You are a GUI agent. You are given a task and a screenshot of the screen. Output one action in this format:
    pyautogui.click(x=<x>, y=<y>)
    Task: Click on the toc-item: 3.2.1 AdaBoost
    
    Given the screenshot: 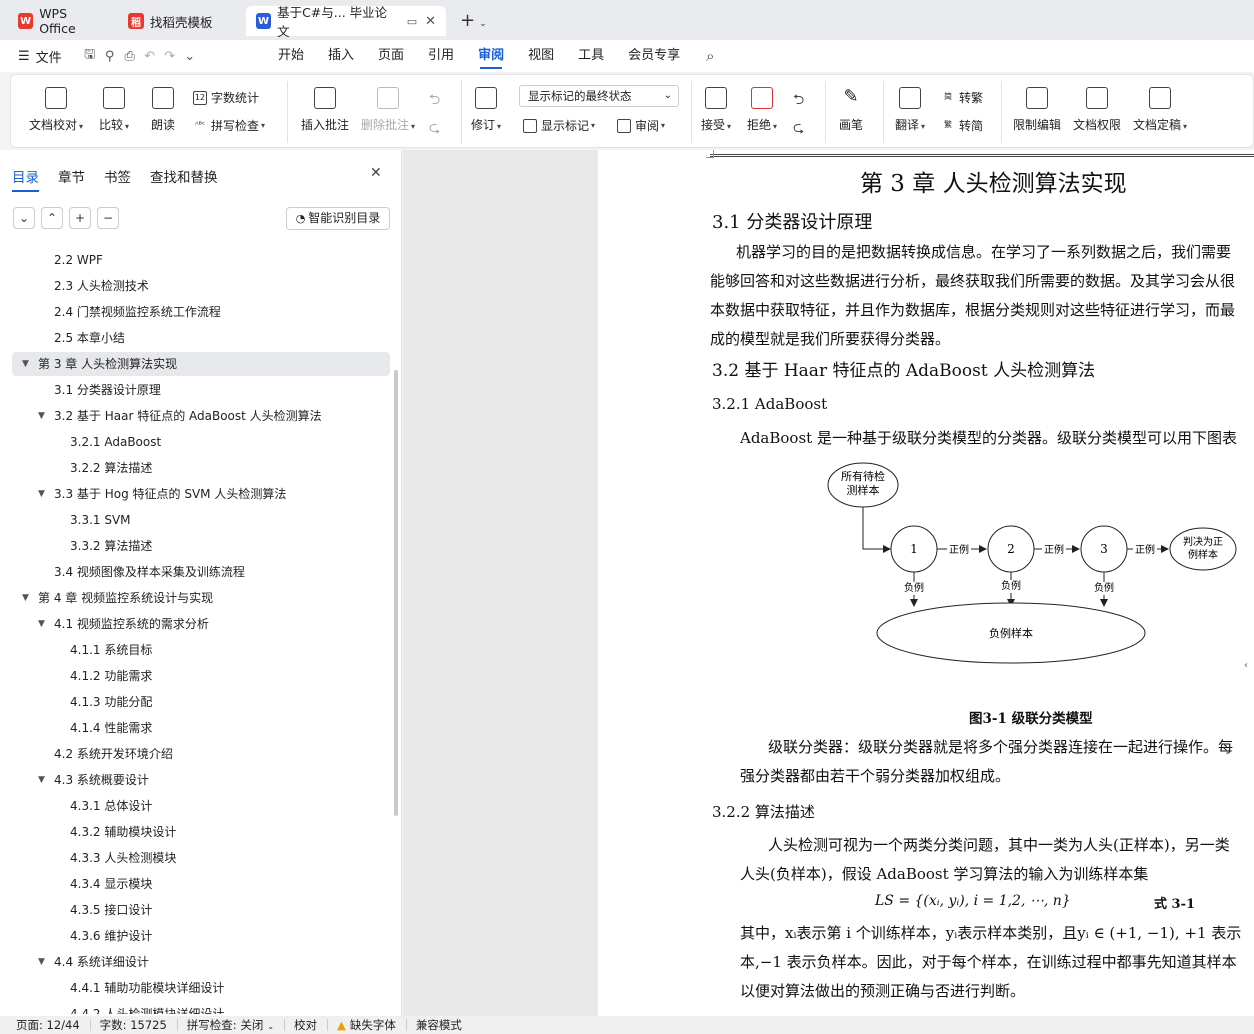 What is the action you would take?
    pyautogui.click(x=201, y=442)
    